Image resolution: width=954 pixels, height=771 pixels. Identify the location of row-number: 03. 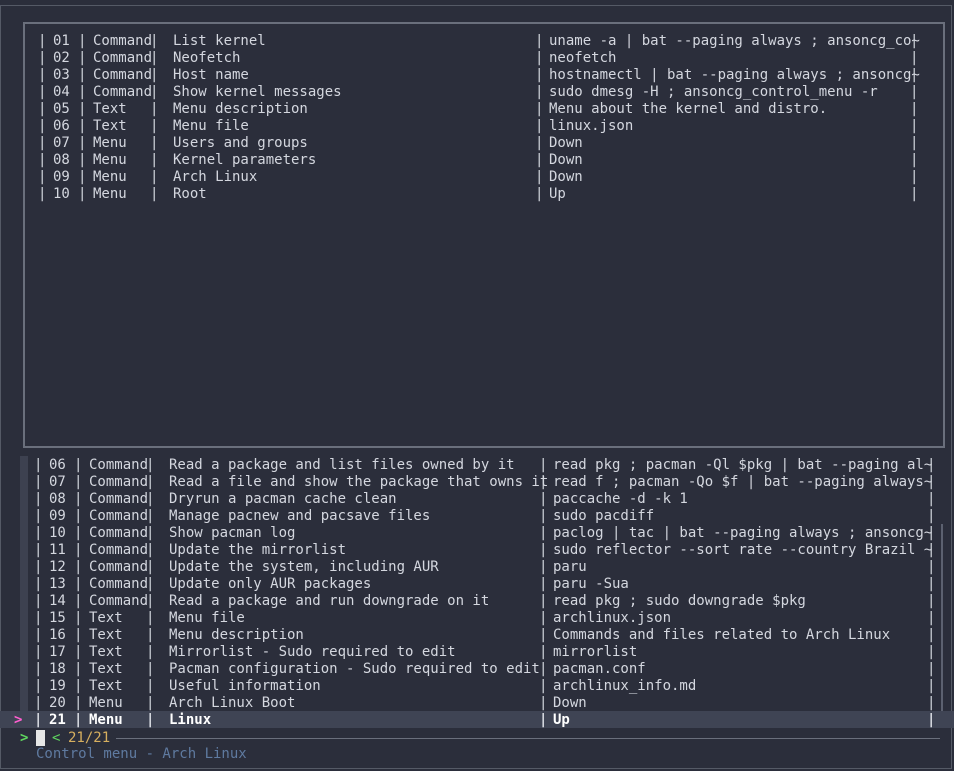
(61, 75).